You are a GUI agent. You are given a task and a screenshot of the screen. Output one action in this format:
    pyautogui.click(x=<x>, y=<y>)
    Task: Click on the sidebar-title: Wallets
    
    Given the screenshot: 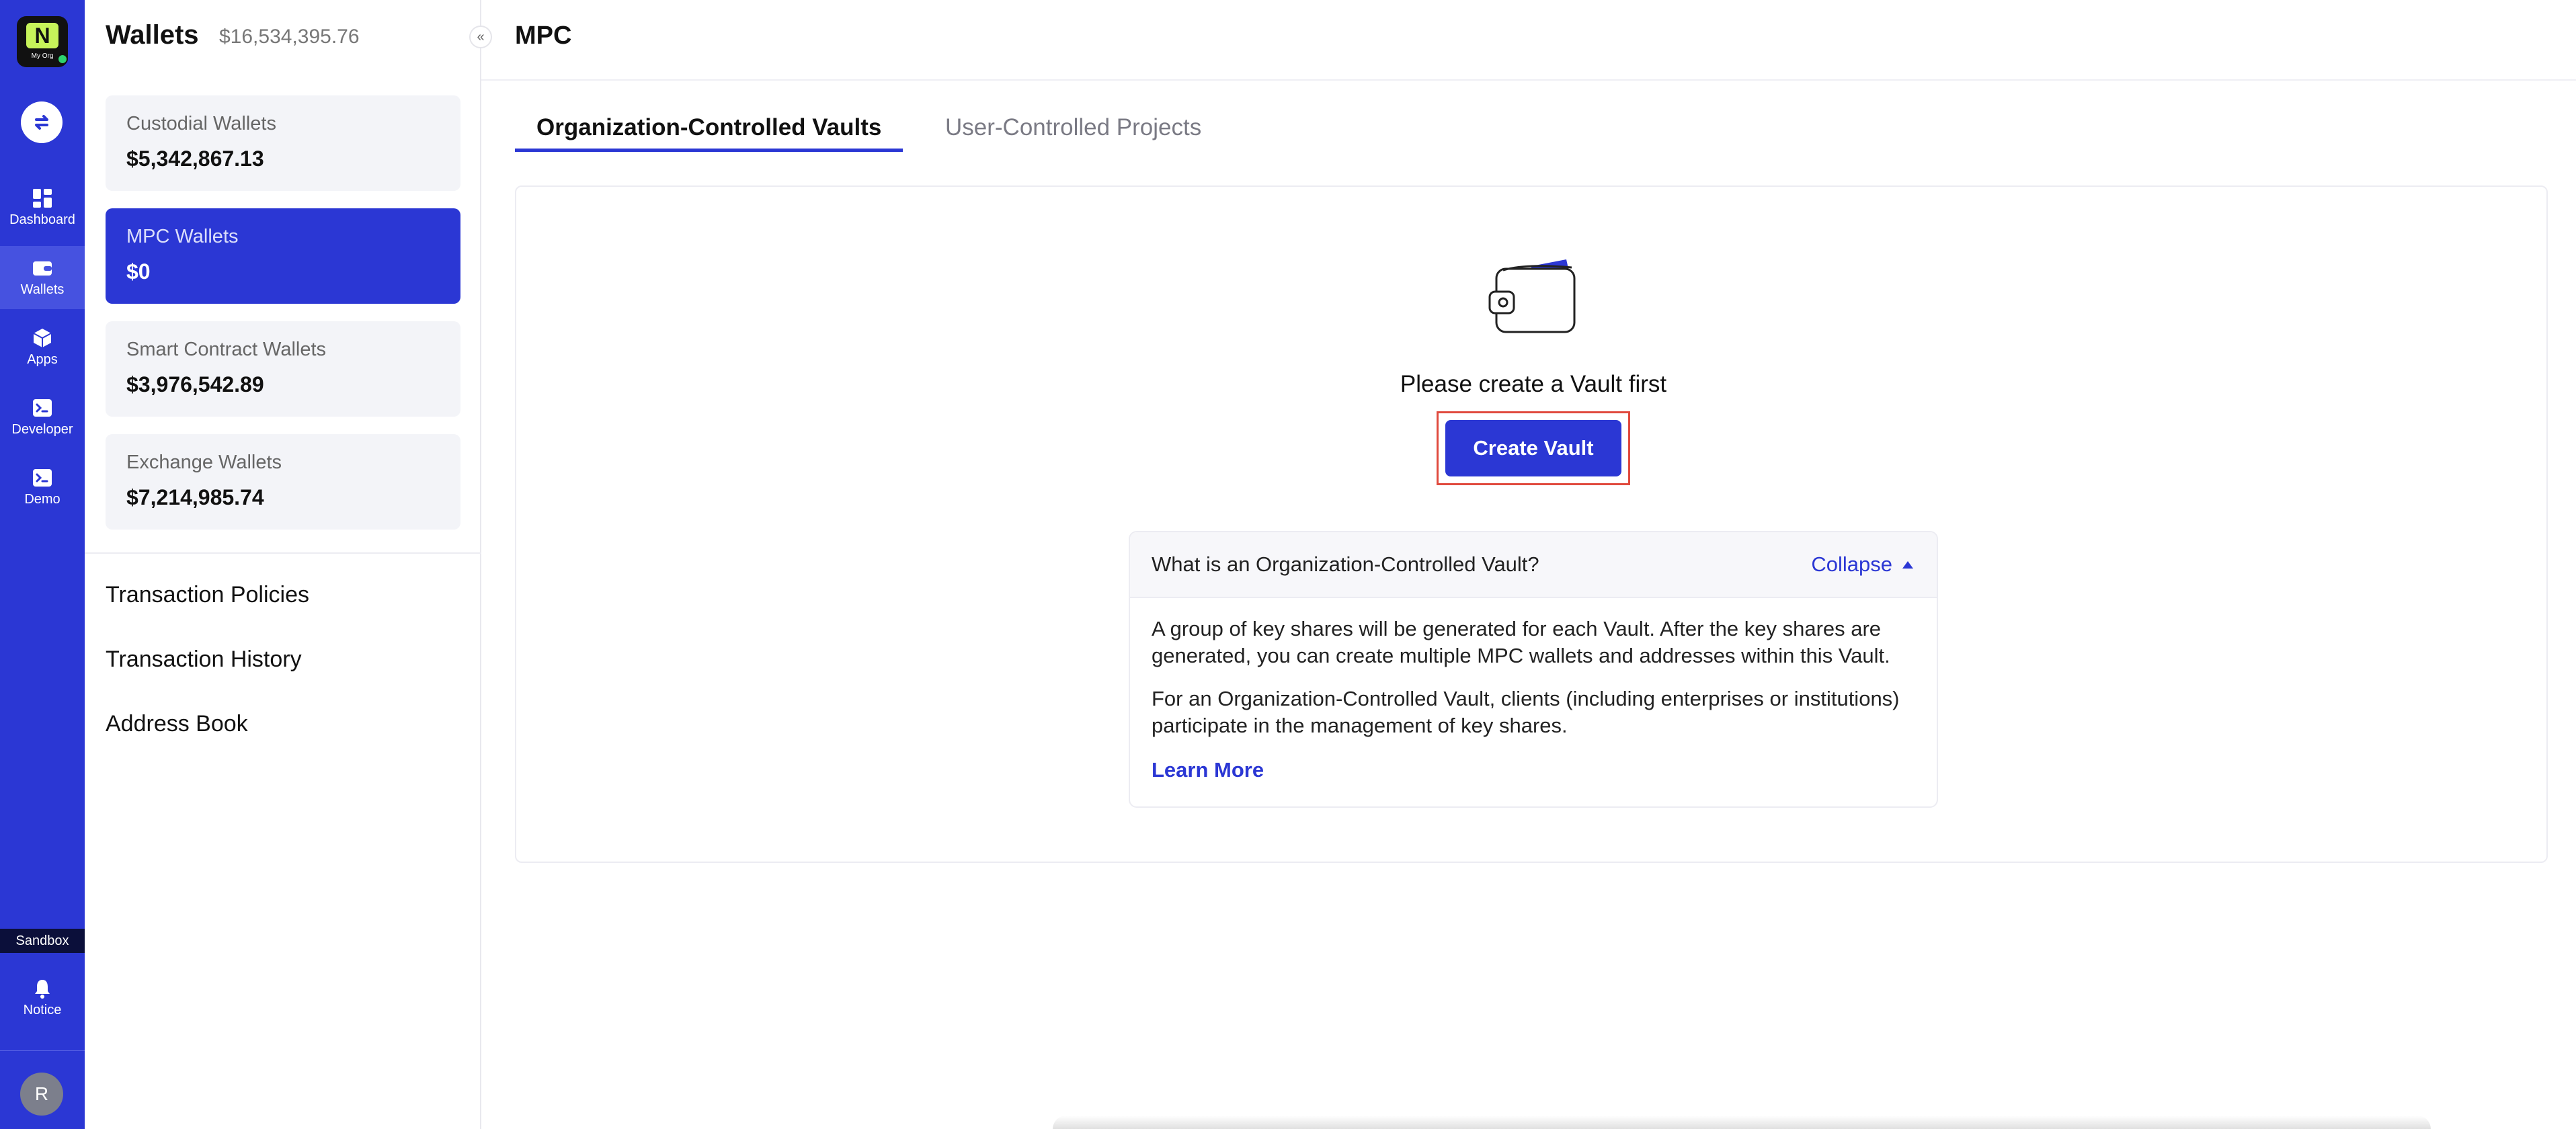 What is the action you would take?
    pyautogui.click(x=152, y=35)
    